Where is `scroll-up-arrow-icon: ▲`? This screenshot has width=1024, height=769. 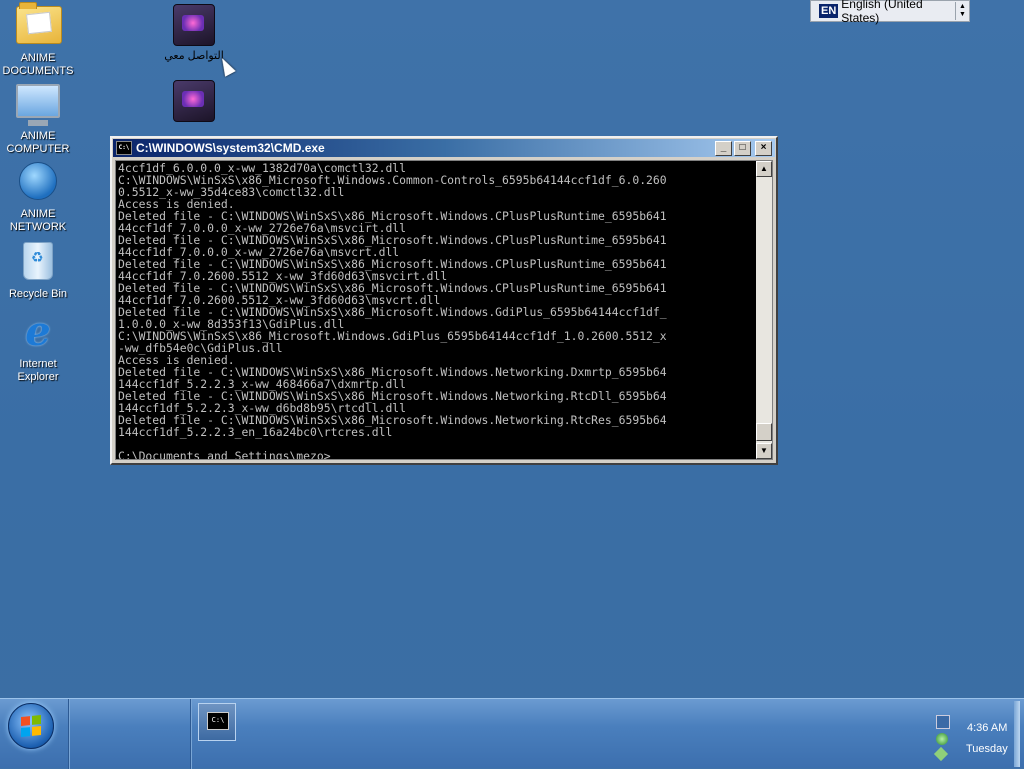 scroll-up-arrow-icon: ▲ is located at coordinates (764, 169).